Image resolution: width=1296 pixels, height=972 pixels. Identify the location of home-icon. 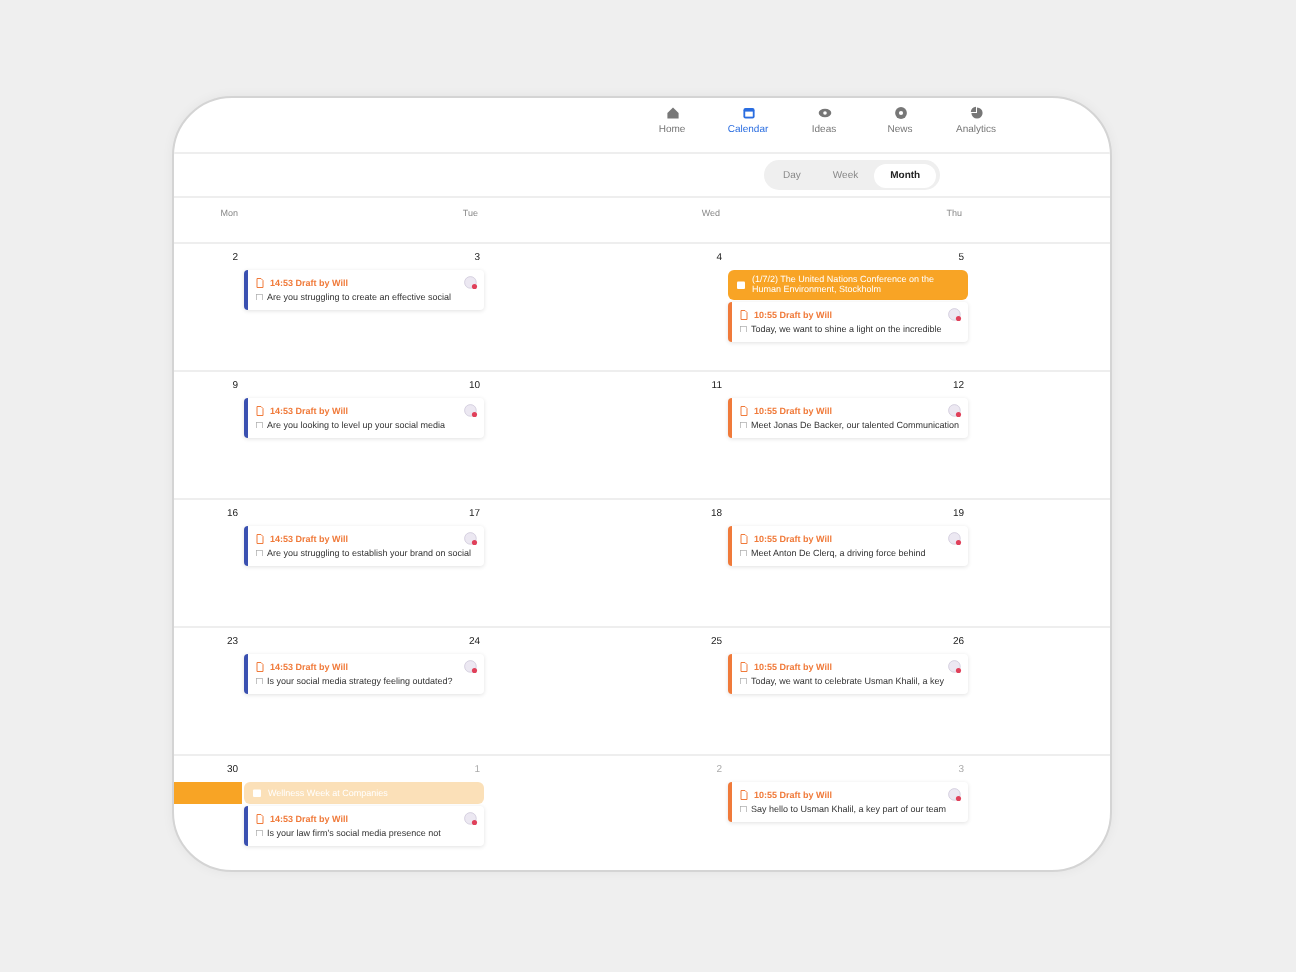
(672, 113).